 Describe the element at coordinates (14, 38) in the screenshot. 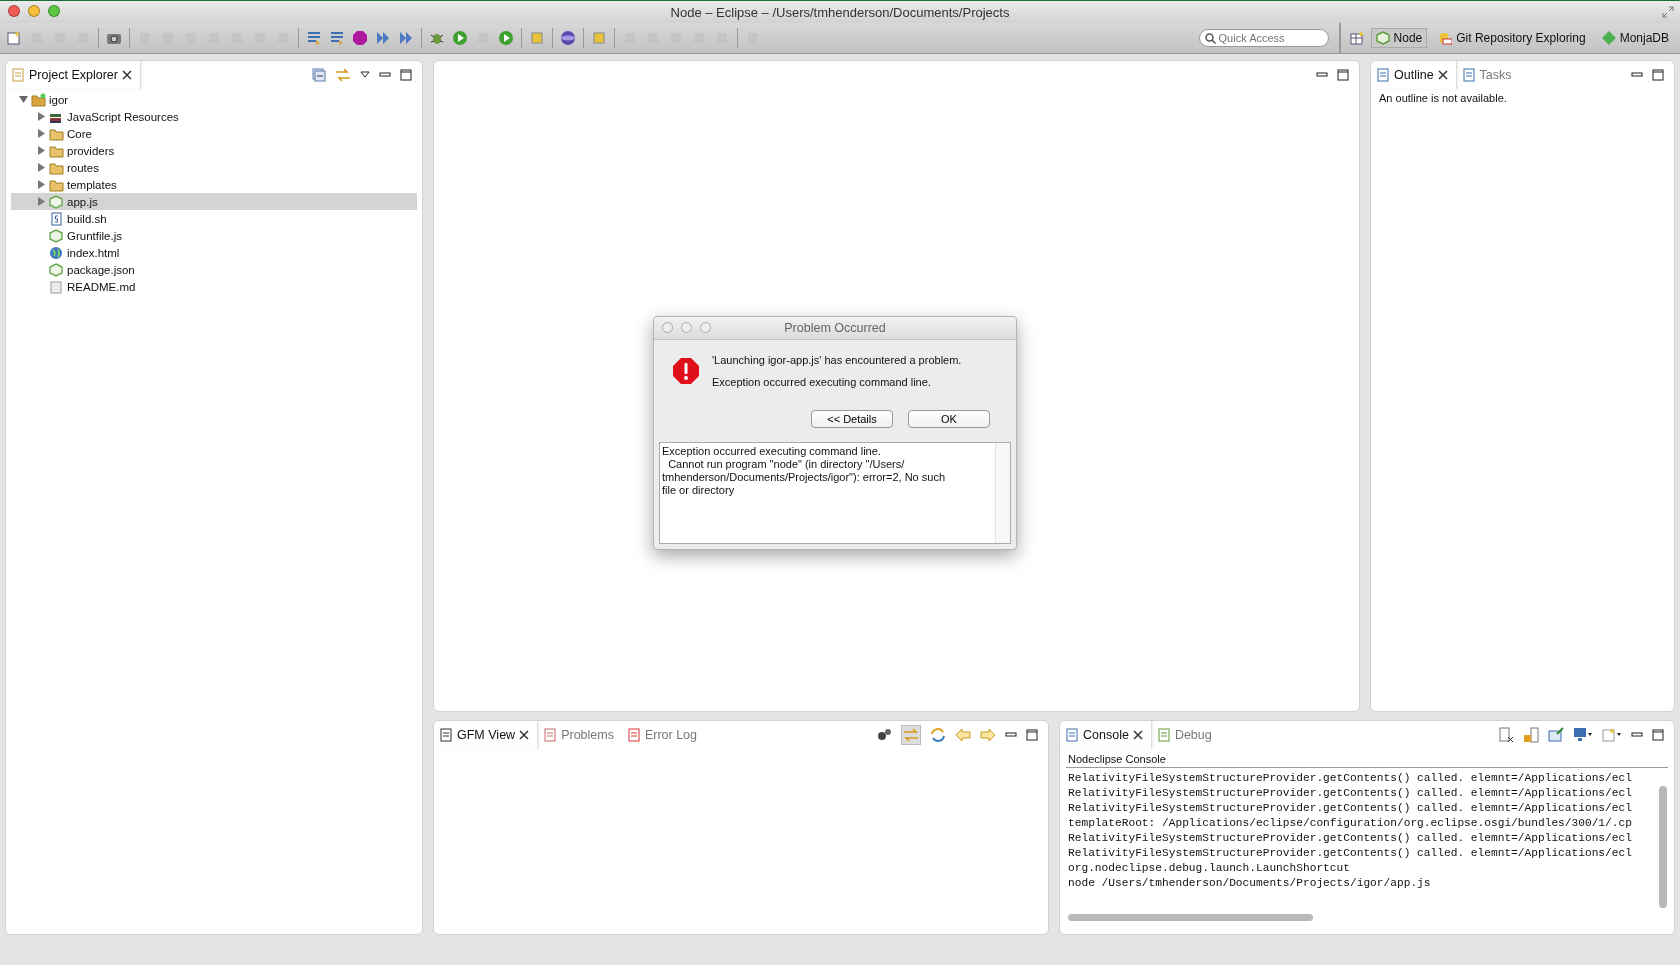

I see `new-file-icon` at that location.